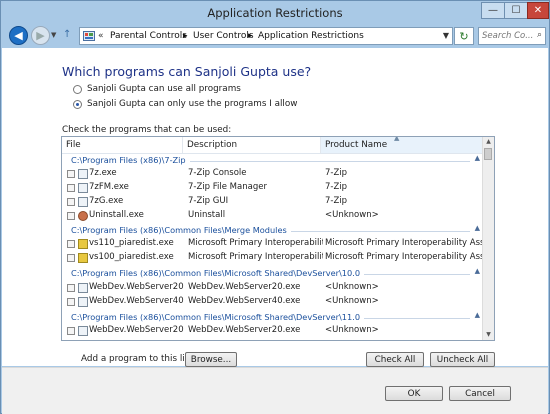 The image size is (550, 414). What do you see at coordinates (207, 215) in the screenshot?
I see `file-description: Uninstall` at bounding box center [207, 215].